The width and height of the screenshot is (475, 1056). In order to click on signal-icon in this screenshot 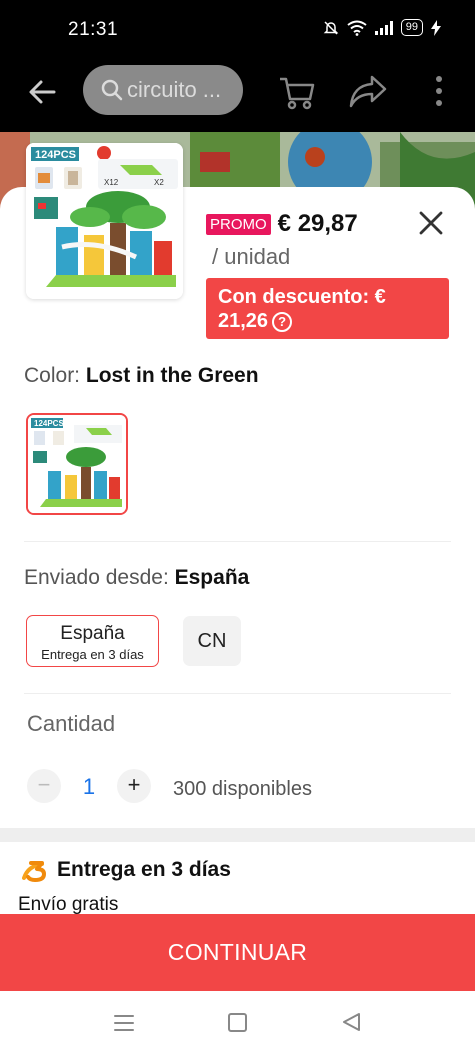, I will do `click(383, 27)`.